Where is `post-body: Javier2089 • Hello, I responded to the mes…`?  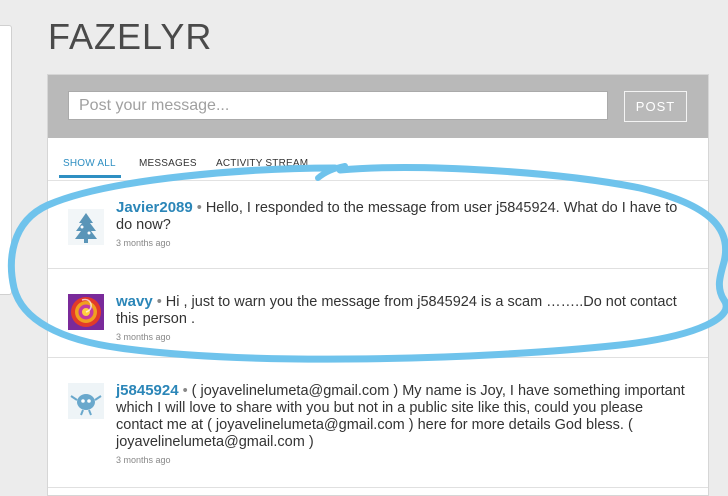 post-body: Javier2089 • Hello, I responded to the mes… is located at coordinates (402, 216).